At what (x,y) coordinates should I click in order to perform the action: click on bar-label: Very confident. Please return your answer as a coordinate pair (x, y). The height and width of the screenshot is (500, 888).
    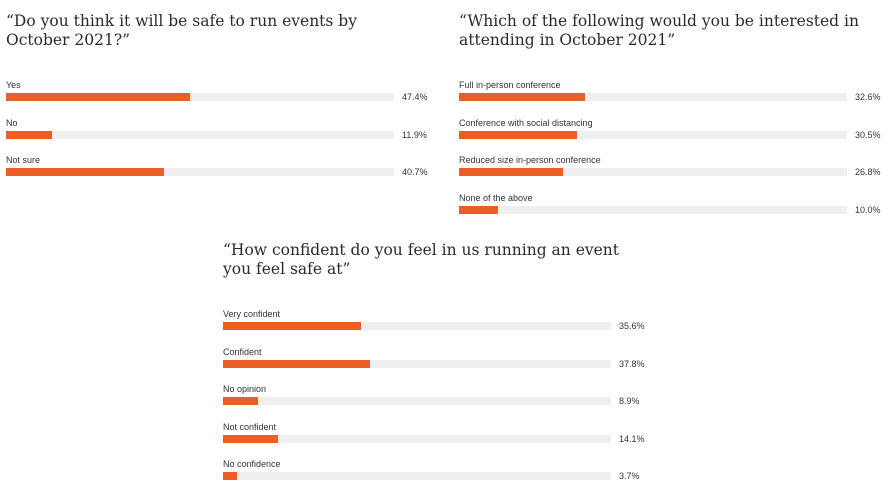
    Looking at the image, I should click on (252, 314).